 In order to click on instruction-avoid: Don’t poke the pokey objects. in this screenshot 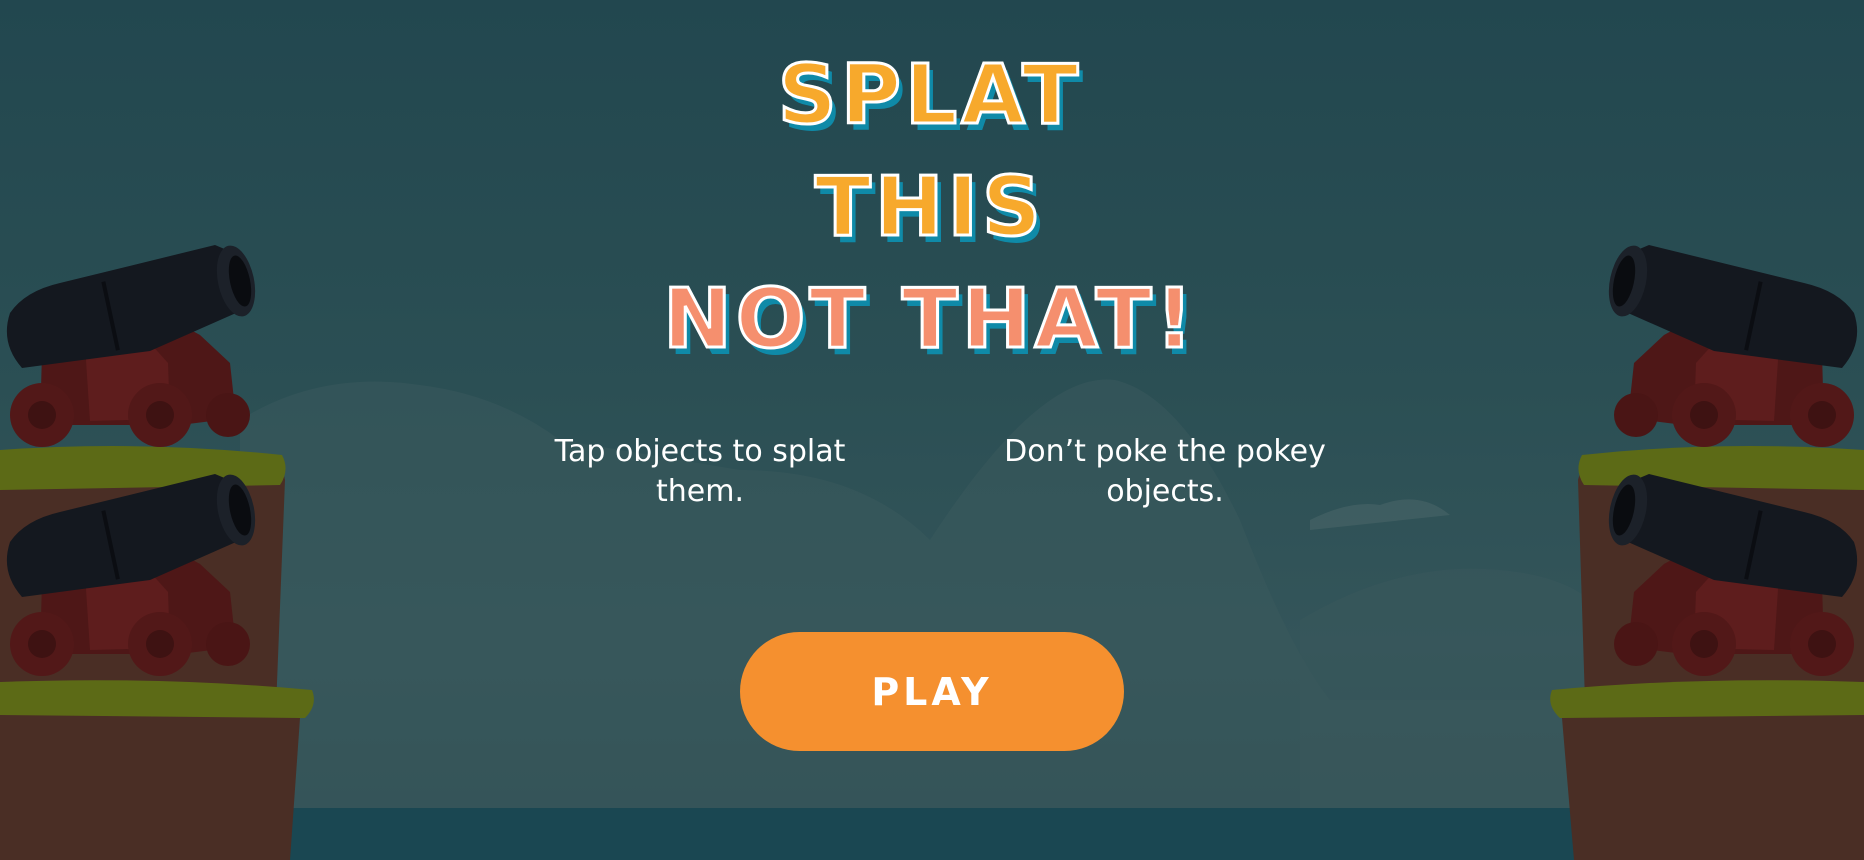, I will do `click(1165, 471)`.